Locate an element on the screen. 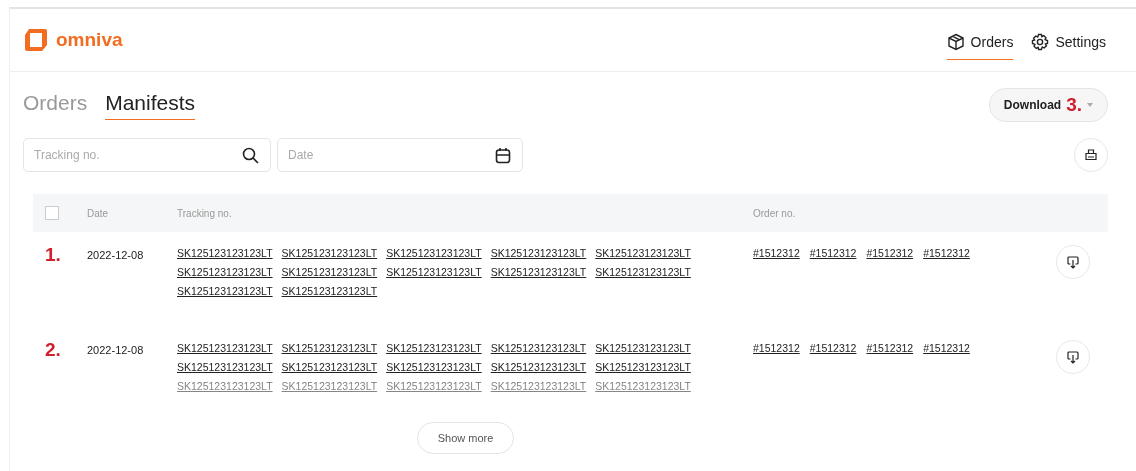 The image size is (1136, 471). box-icon is located at coordinates (955, 41).